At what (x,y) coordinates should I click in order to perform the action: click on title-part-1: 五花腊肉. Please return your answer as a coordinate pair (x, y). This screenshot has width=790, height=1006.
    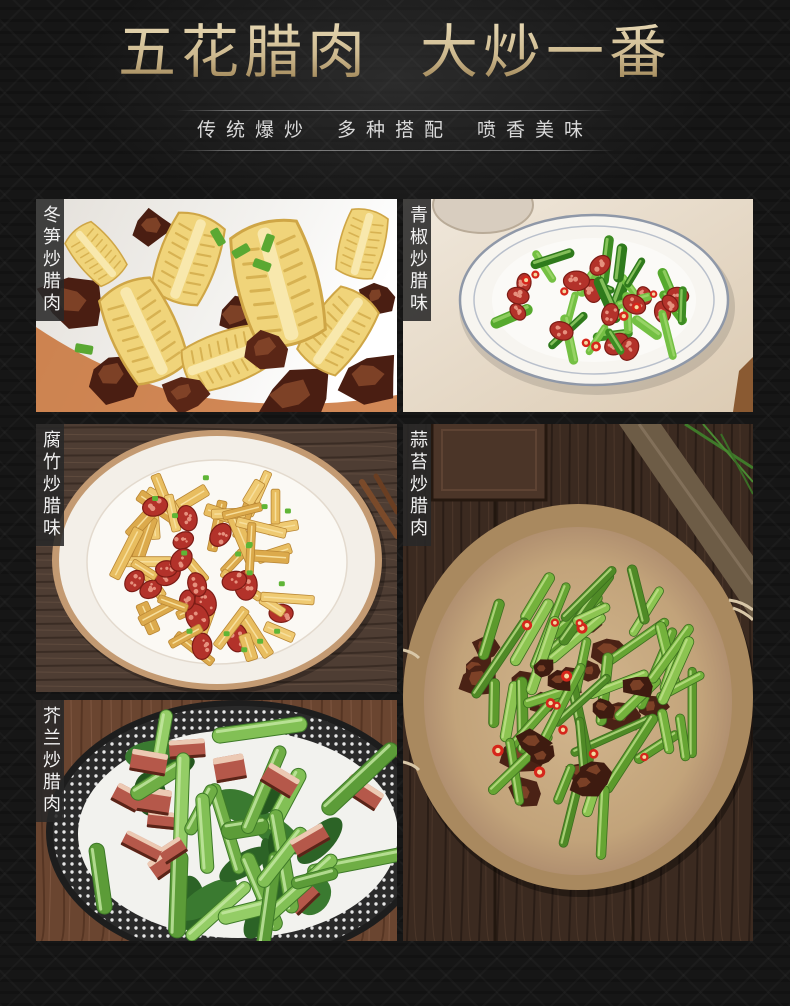
    Looking at the image, I should click on (244, 52).